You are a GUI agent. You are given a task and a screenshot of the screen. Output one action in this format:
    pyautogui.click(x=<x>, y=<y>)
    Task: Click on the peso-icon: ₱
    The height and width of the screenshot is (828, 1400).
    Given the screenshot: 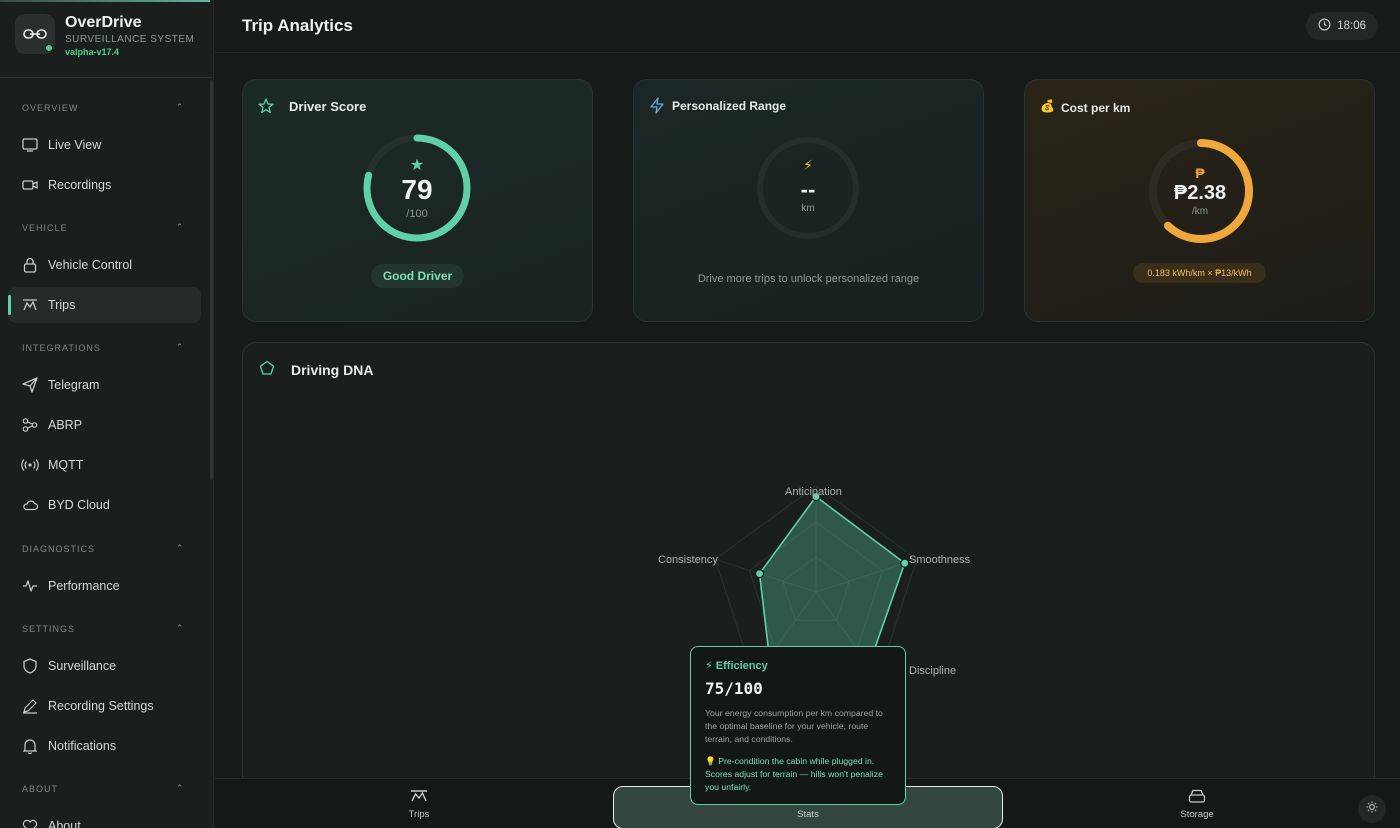 What is the action you would take?
    pyautogui.click(x=1200, y=173)
    